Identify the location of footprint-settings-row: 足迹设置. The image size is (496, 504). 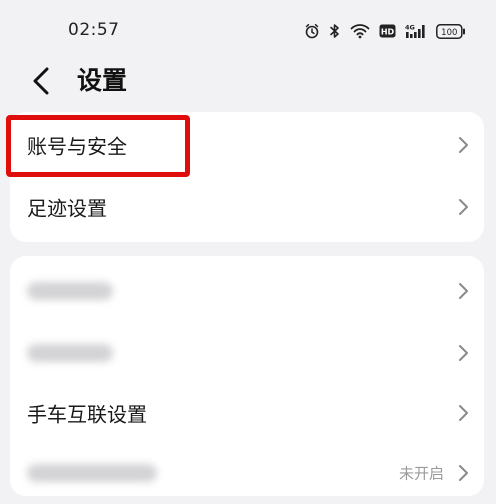
(247, 207).